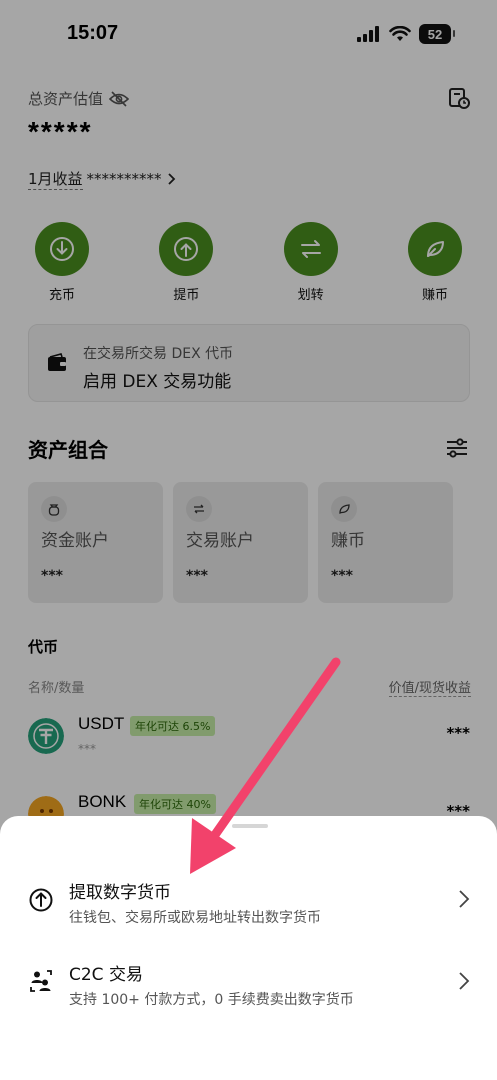 This screenshot has height=1080, width=497. I want to click on c2c-users-icon, so click(41, 981).